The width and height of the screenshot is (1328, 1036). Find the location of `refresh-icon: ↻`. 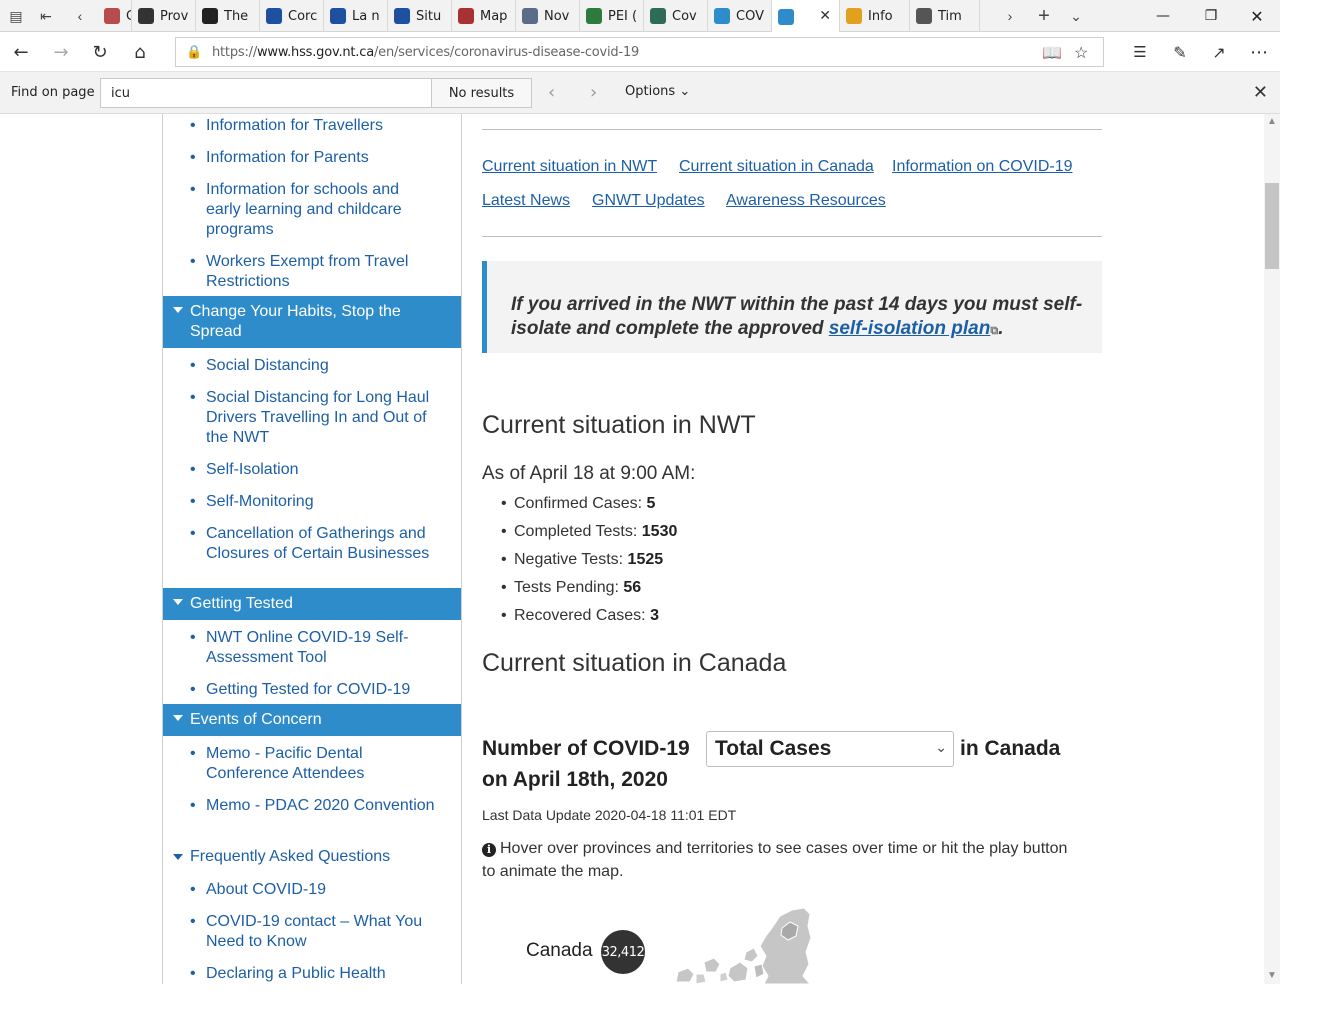

refresh-icon: ↻ is located at coordinates (100, 52).